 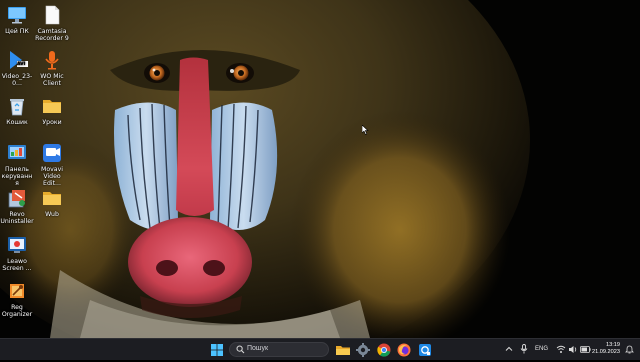 I want to click on desktop-icon-revo-uninstaller: Revo Uninstaller, so click(x=17, y=206).